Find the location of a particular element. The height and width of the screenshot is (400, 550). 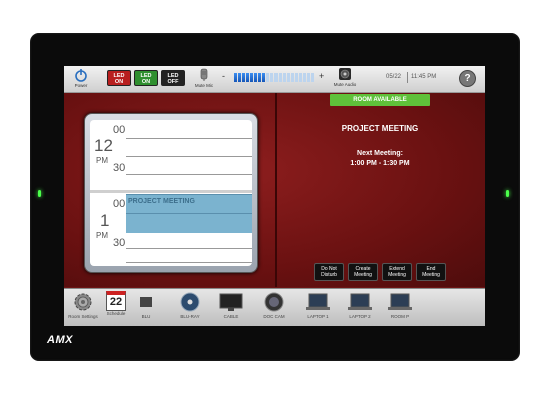

led-on-green-button: LED ON is located at coordinates (146, 78).